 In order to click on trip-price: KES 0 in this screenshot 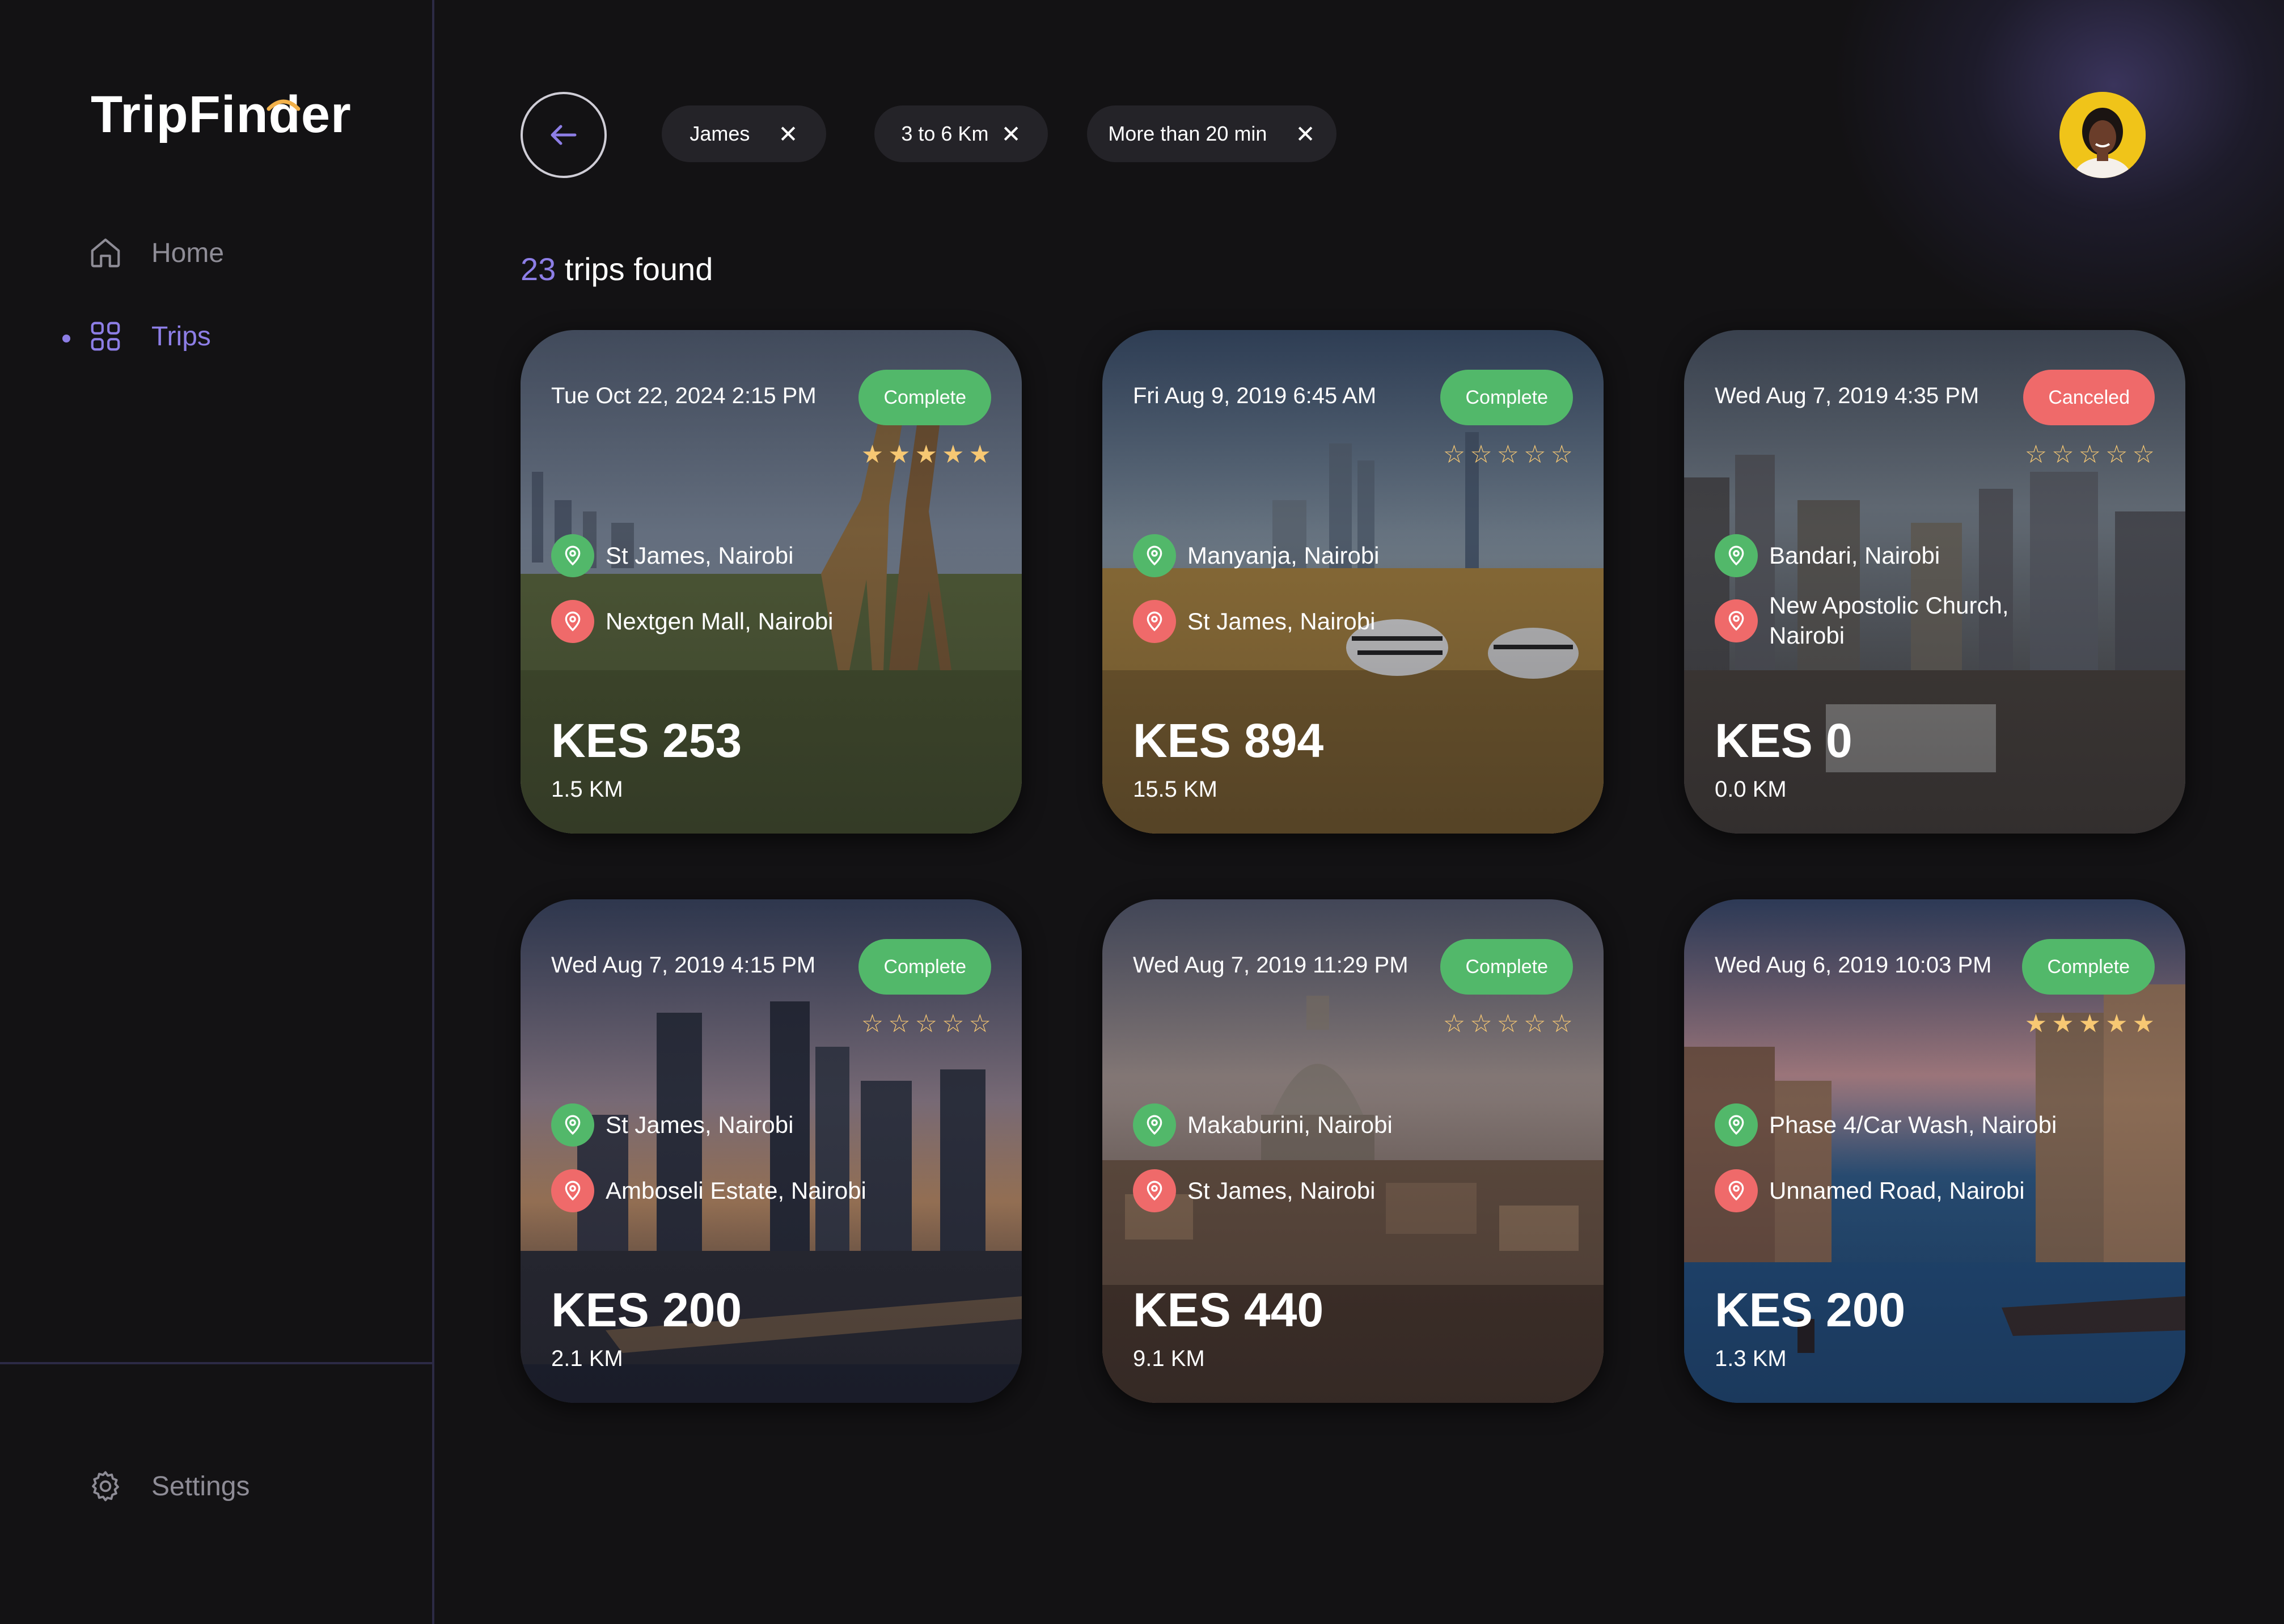, I will do `click(1784, 741)`.